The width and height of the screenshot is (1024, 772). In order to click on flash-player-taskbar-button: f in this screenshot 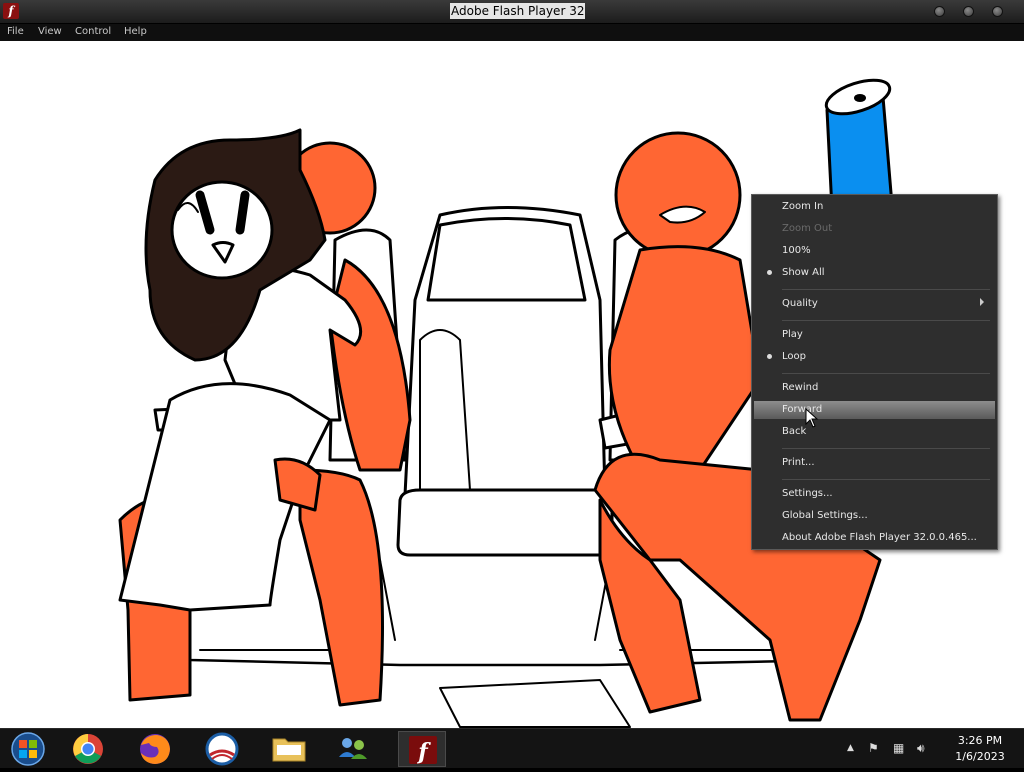, I will do `click(422, 749)`.